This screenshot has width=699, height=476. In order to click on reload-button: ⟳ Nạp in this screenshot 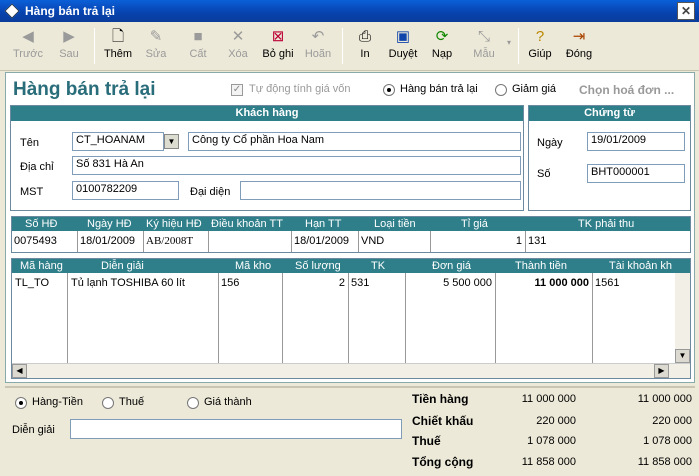, I will do `click(442, 46)`.